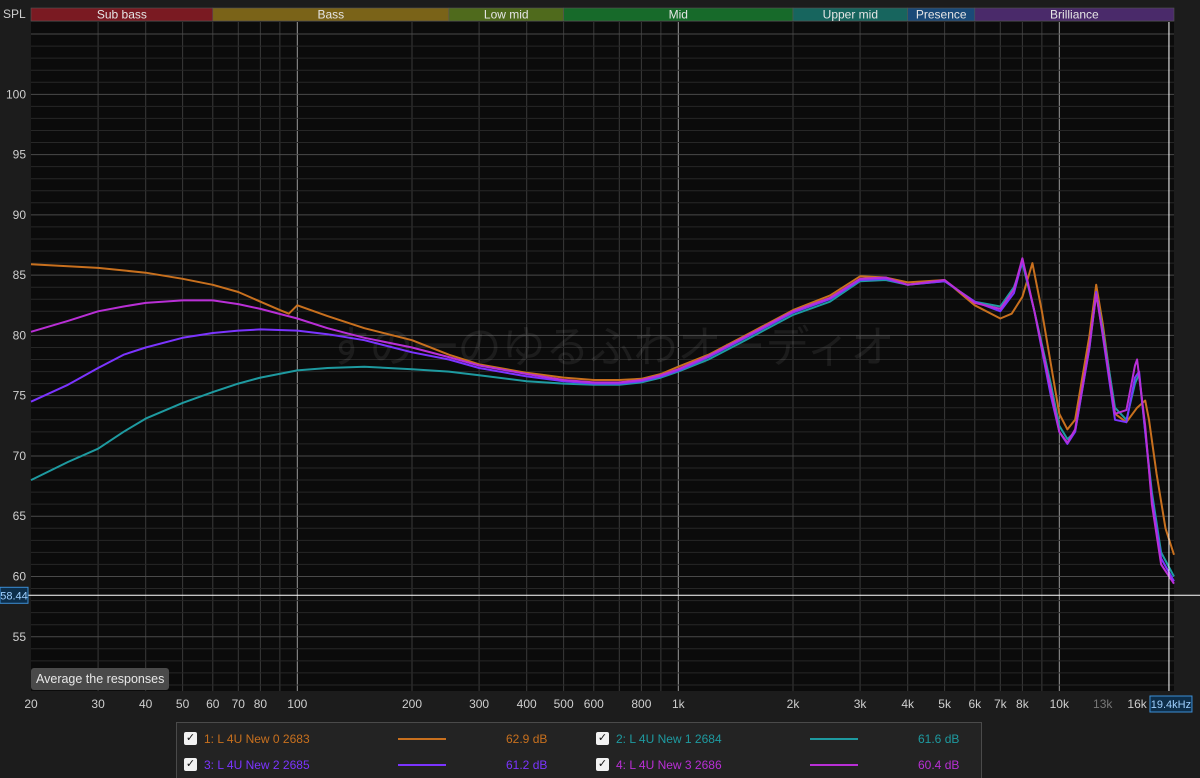  What do you see at coordinates (506, 15) in the screenshot?
I see `band-label: Low mid` at bounding box center [506, 15].